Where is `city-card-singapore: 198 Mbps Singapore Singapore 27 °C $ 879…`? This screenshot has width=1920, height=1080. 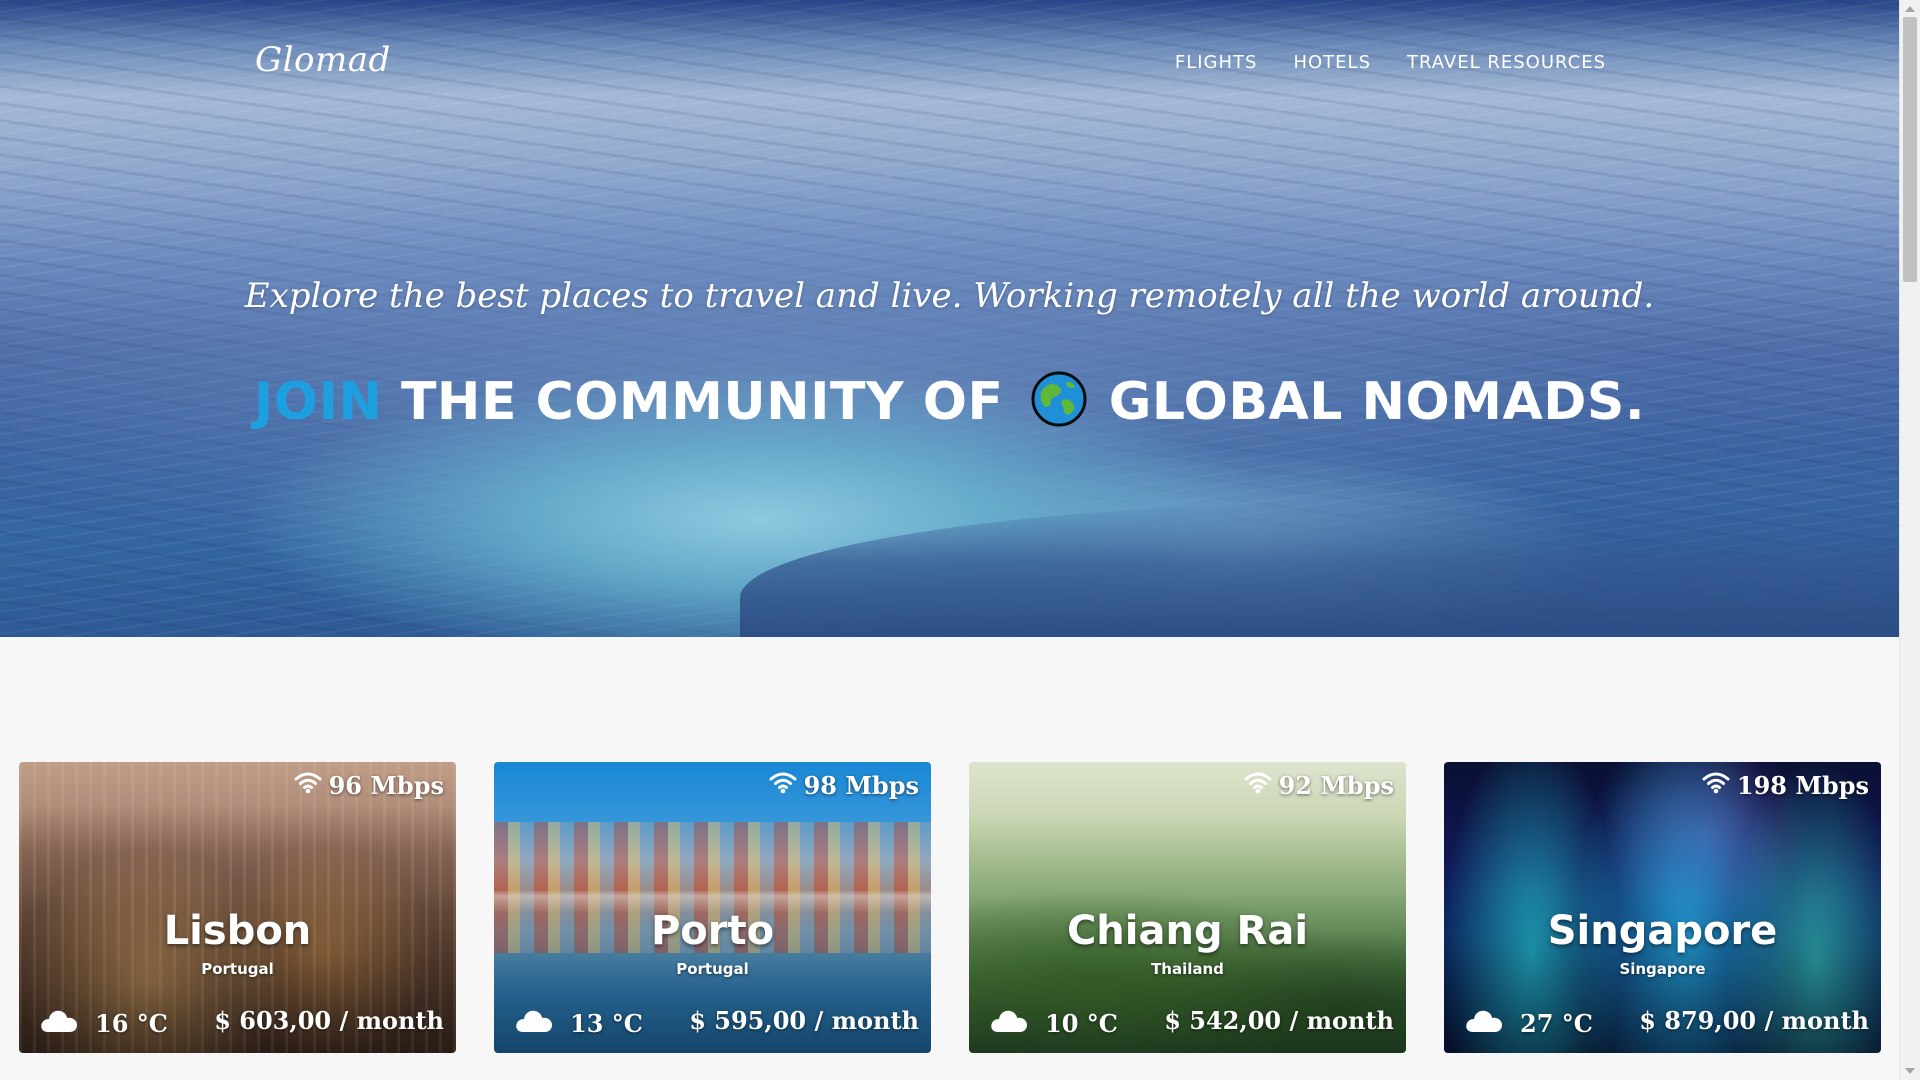
city-card-singapore: 198 Mbps Singapore Singapore 27 °C $ 879… is located at coordinates (1662, 907).